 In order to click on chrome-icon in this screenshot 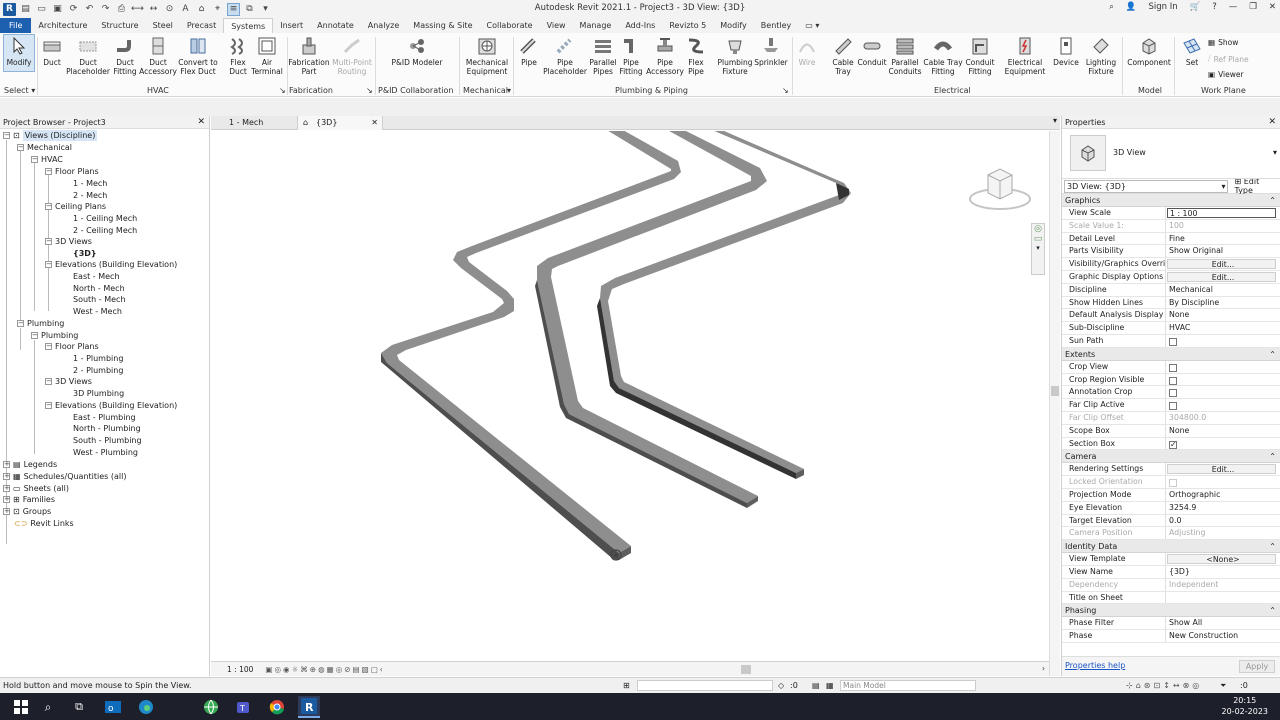, I will do `click(277, 707)`.